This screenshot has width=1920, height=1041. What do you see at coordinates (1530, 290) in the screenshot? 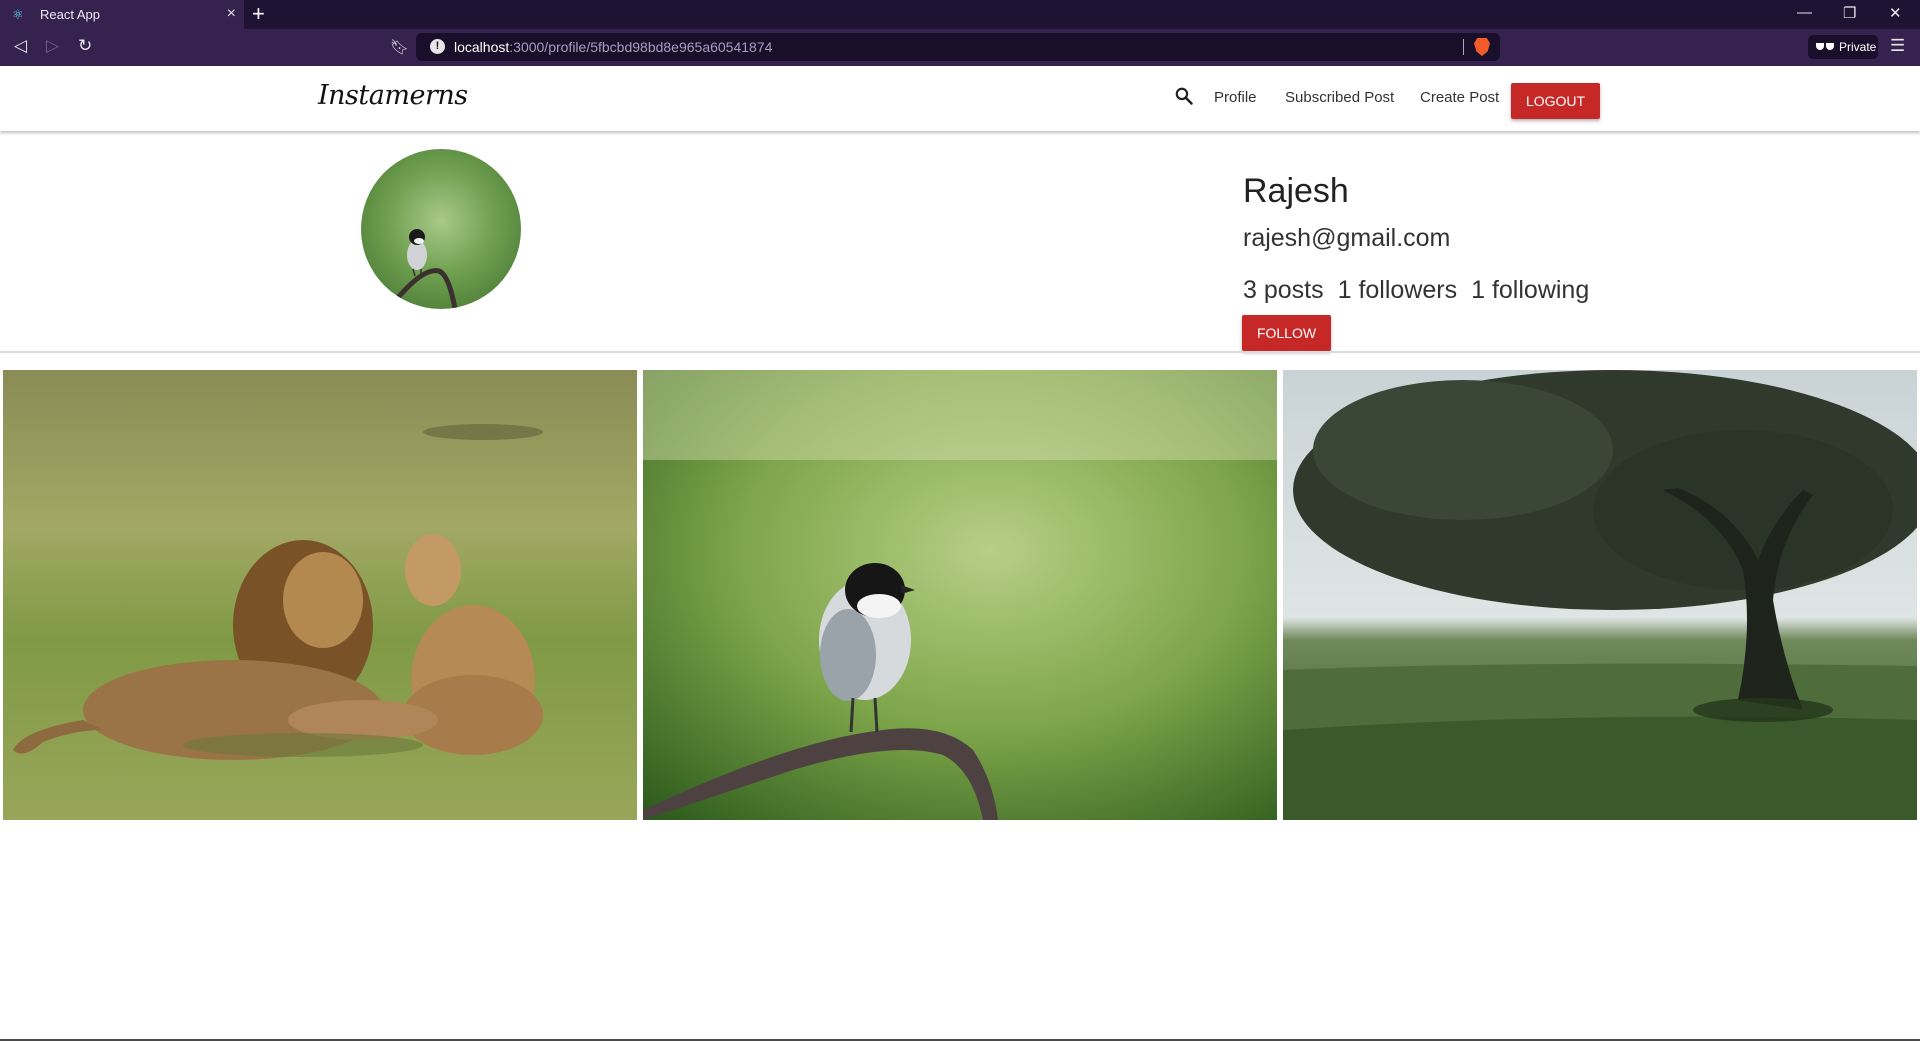
I see `following-count: 1 following` at bounding box center [1530, 290].